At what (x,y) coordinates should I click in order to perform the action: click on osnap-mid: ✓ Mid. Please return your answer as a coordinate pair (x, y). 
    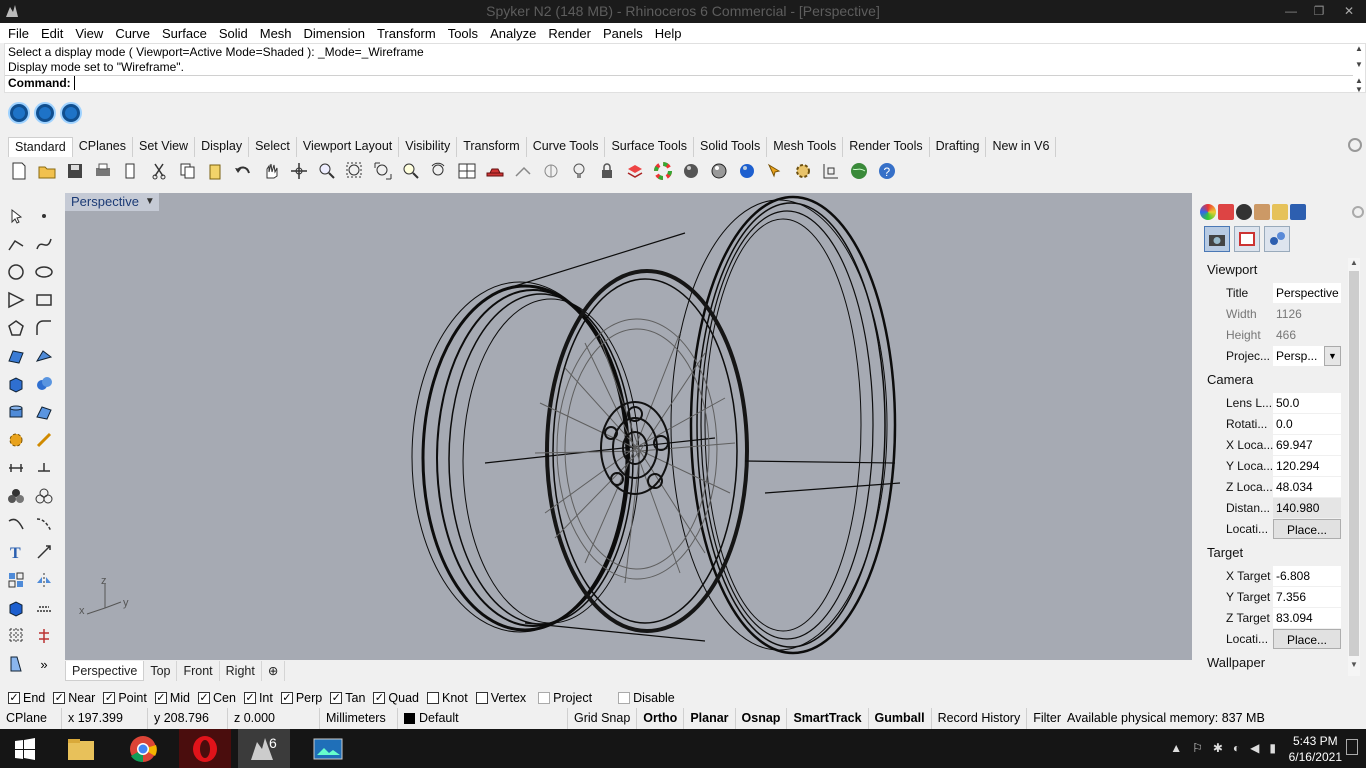
    Looking at the image, I should click on (172, 698).